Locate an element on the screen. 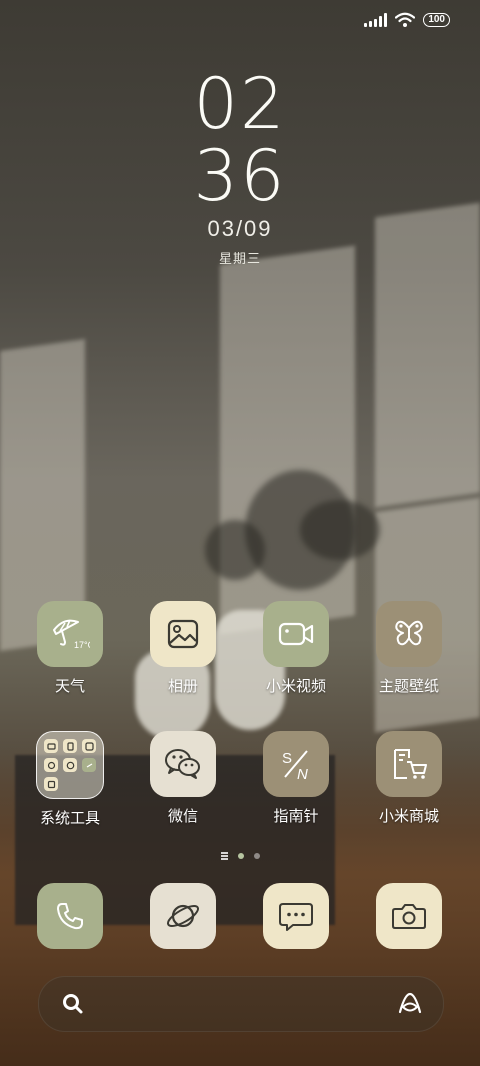 This screenshot has width=480, height=1066. shopping-cart-icon is located at coordinates (410, 764).